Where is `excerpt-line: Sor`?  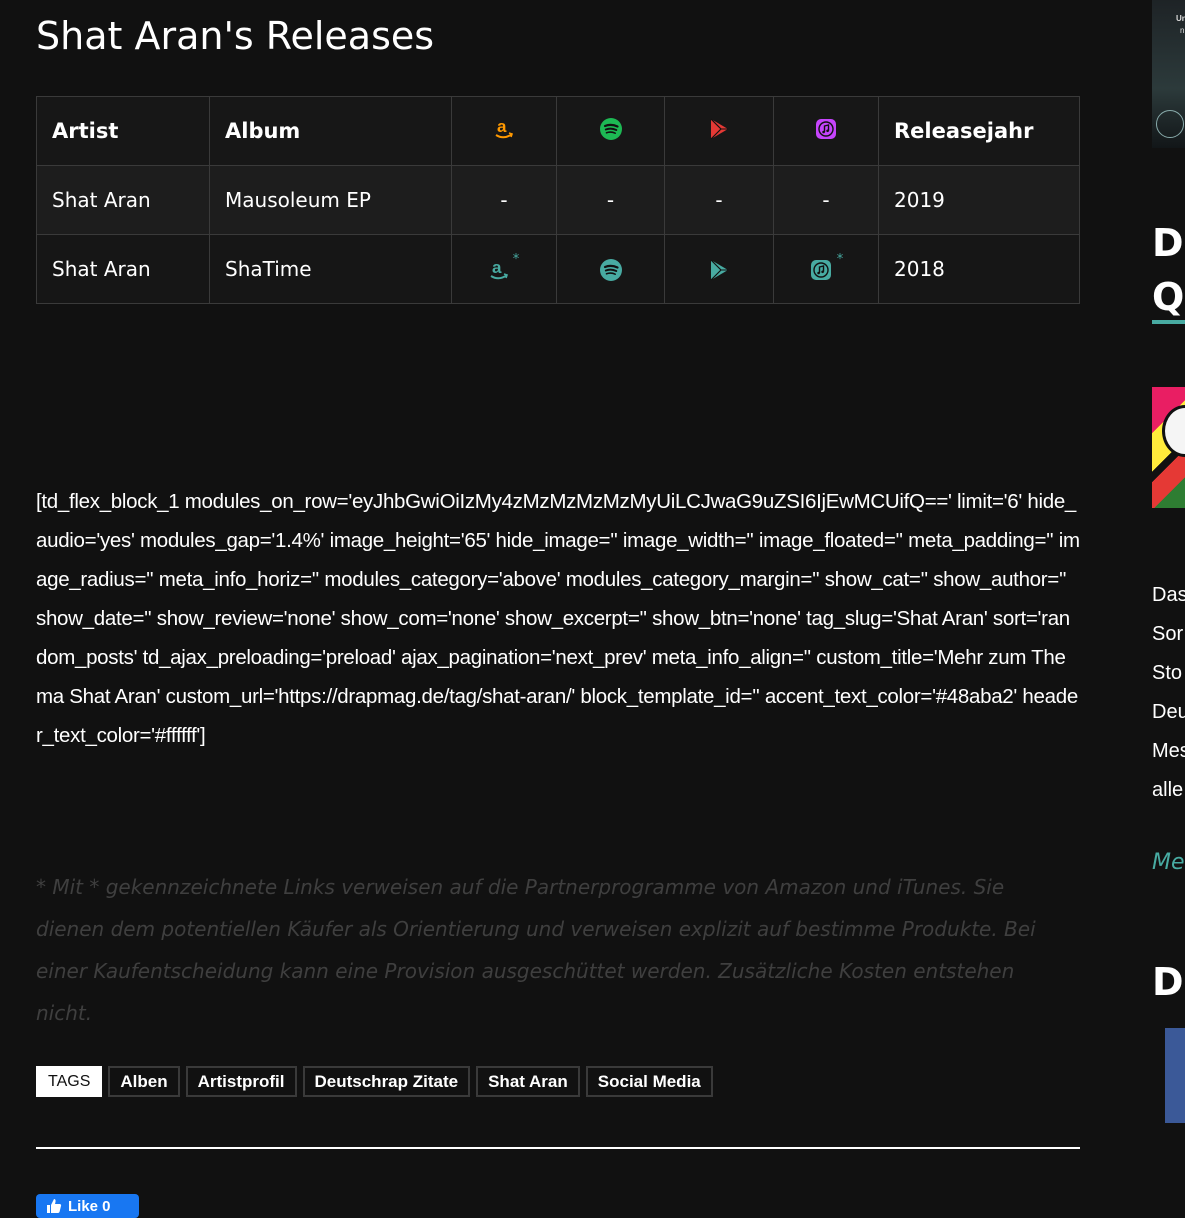
excerpt-line: Sor is located at coordinates (1168, 634).